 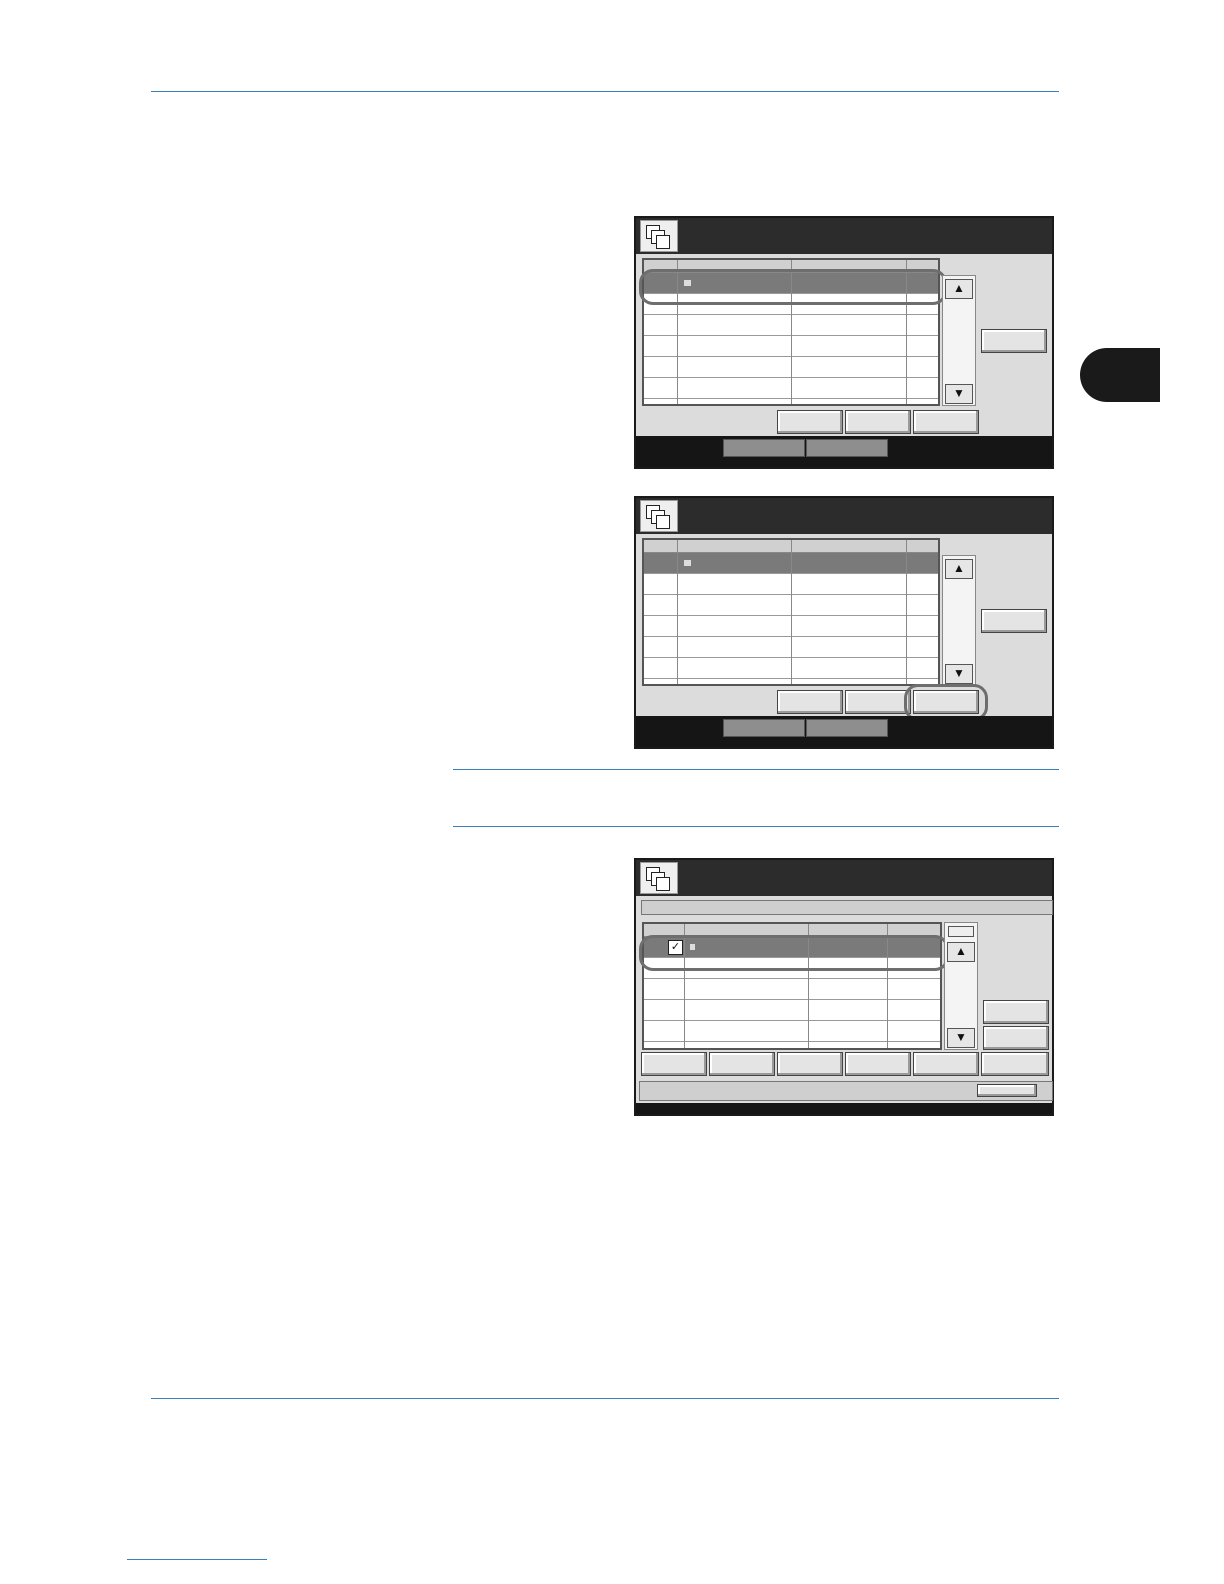 I want to click on close-button, so click(x=1007, y=1090).